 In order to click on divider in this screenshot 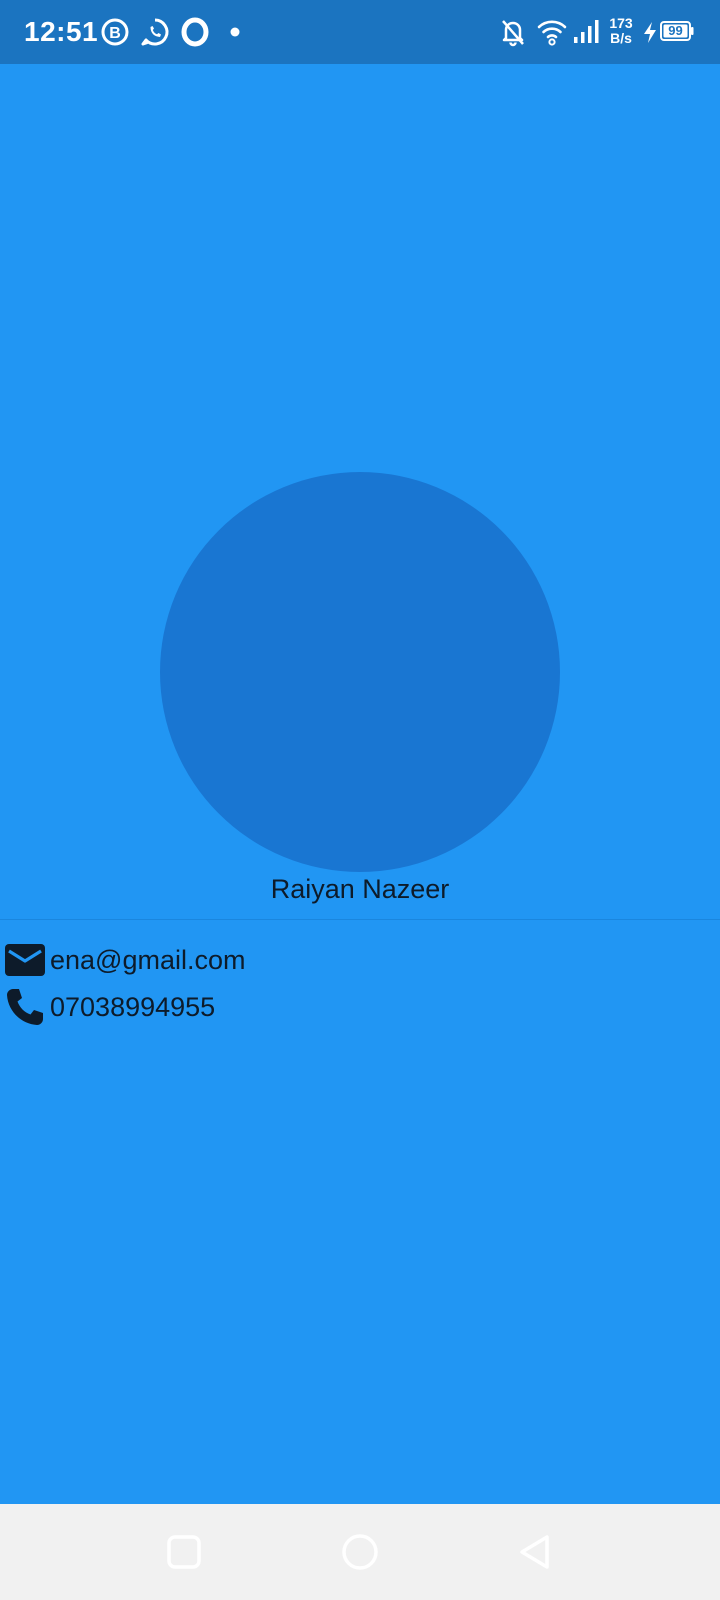, I will do `click(360, 919)`.